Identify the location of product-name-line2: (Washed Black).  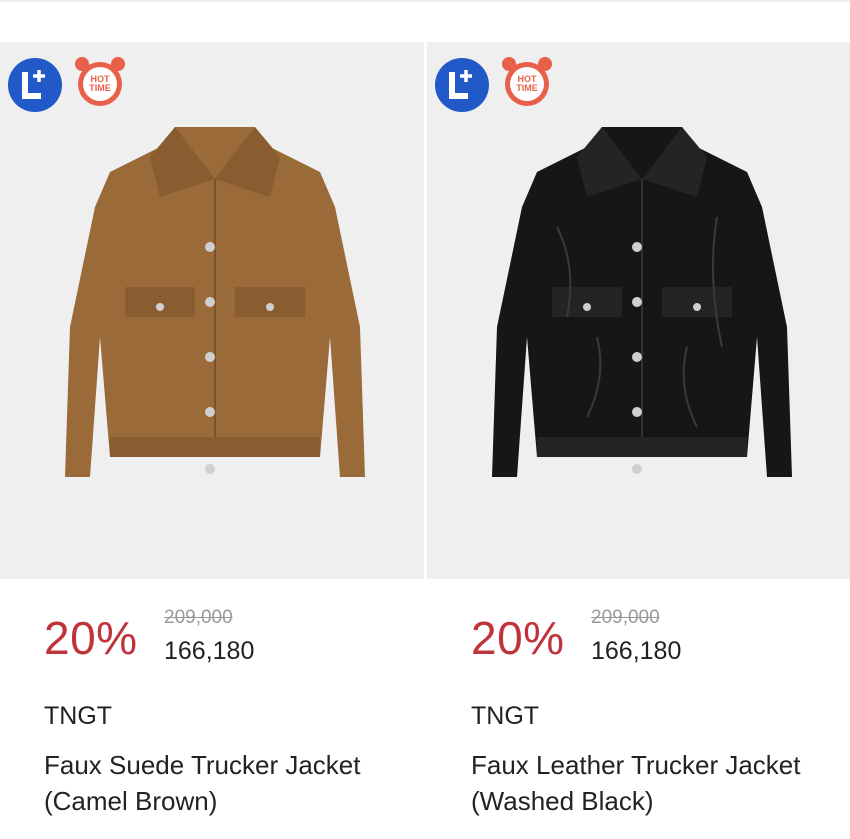
(562, 801).